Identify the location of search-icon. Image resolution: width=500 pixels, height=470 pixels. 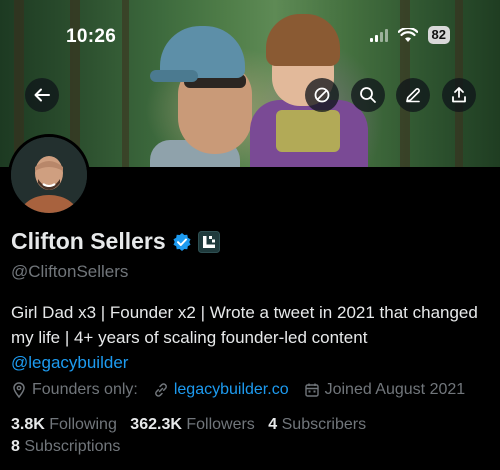
(368, 95).